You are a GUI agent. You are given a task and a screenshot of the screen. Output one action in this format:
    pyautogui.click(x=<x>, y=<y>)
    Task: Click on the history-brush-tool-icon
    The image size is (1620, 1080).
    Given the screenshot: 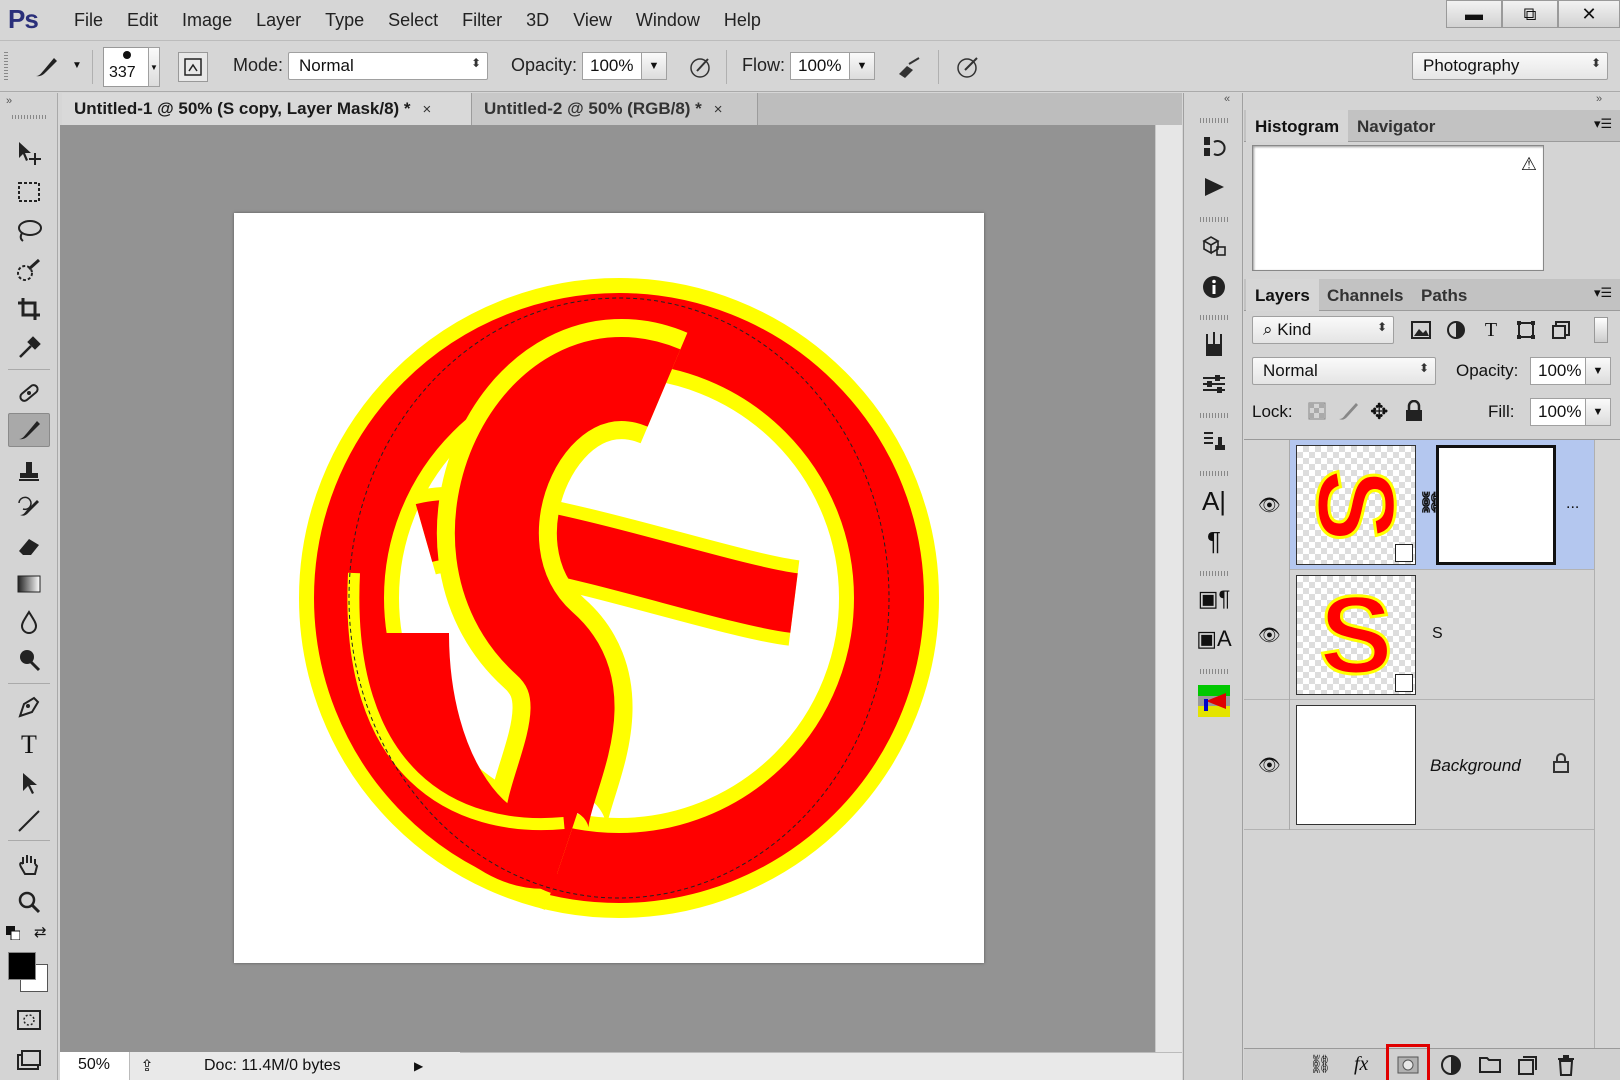 What is the action you would take?
    pyautogui.click(x=29, y=508)
    